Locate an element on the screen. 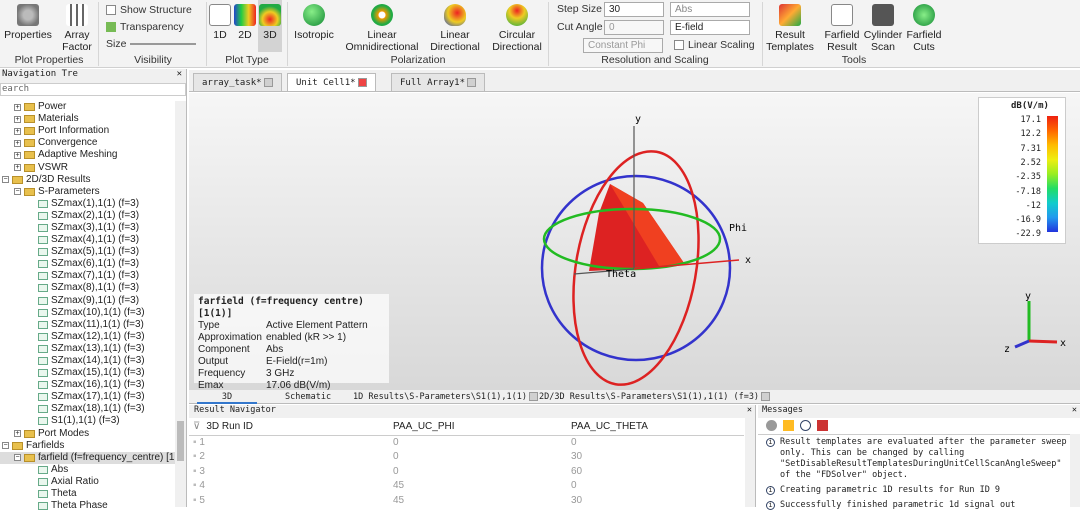 The width and height of the screenshot is (1080, 513). tree-item: + Materials is located at coordinates (87, 119).